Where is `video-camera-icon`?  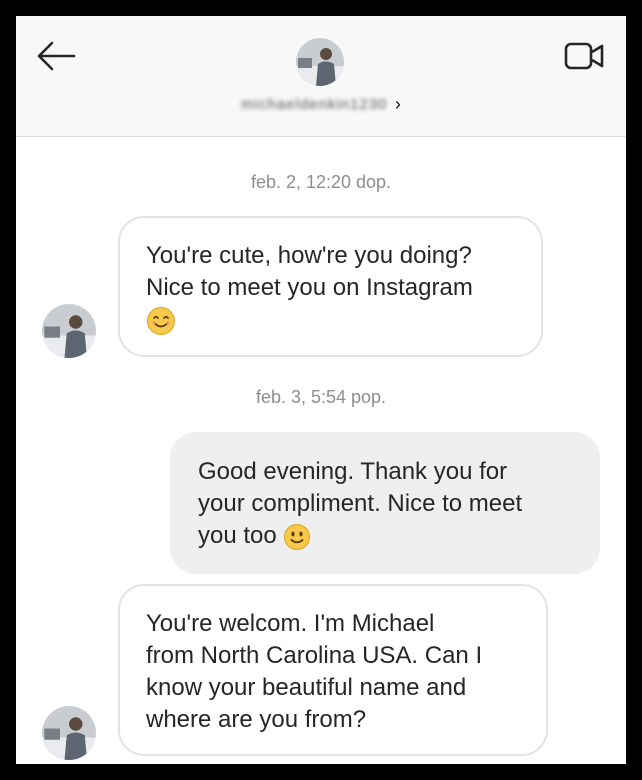 video-camera-icon is located at coordinates (584, 56).